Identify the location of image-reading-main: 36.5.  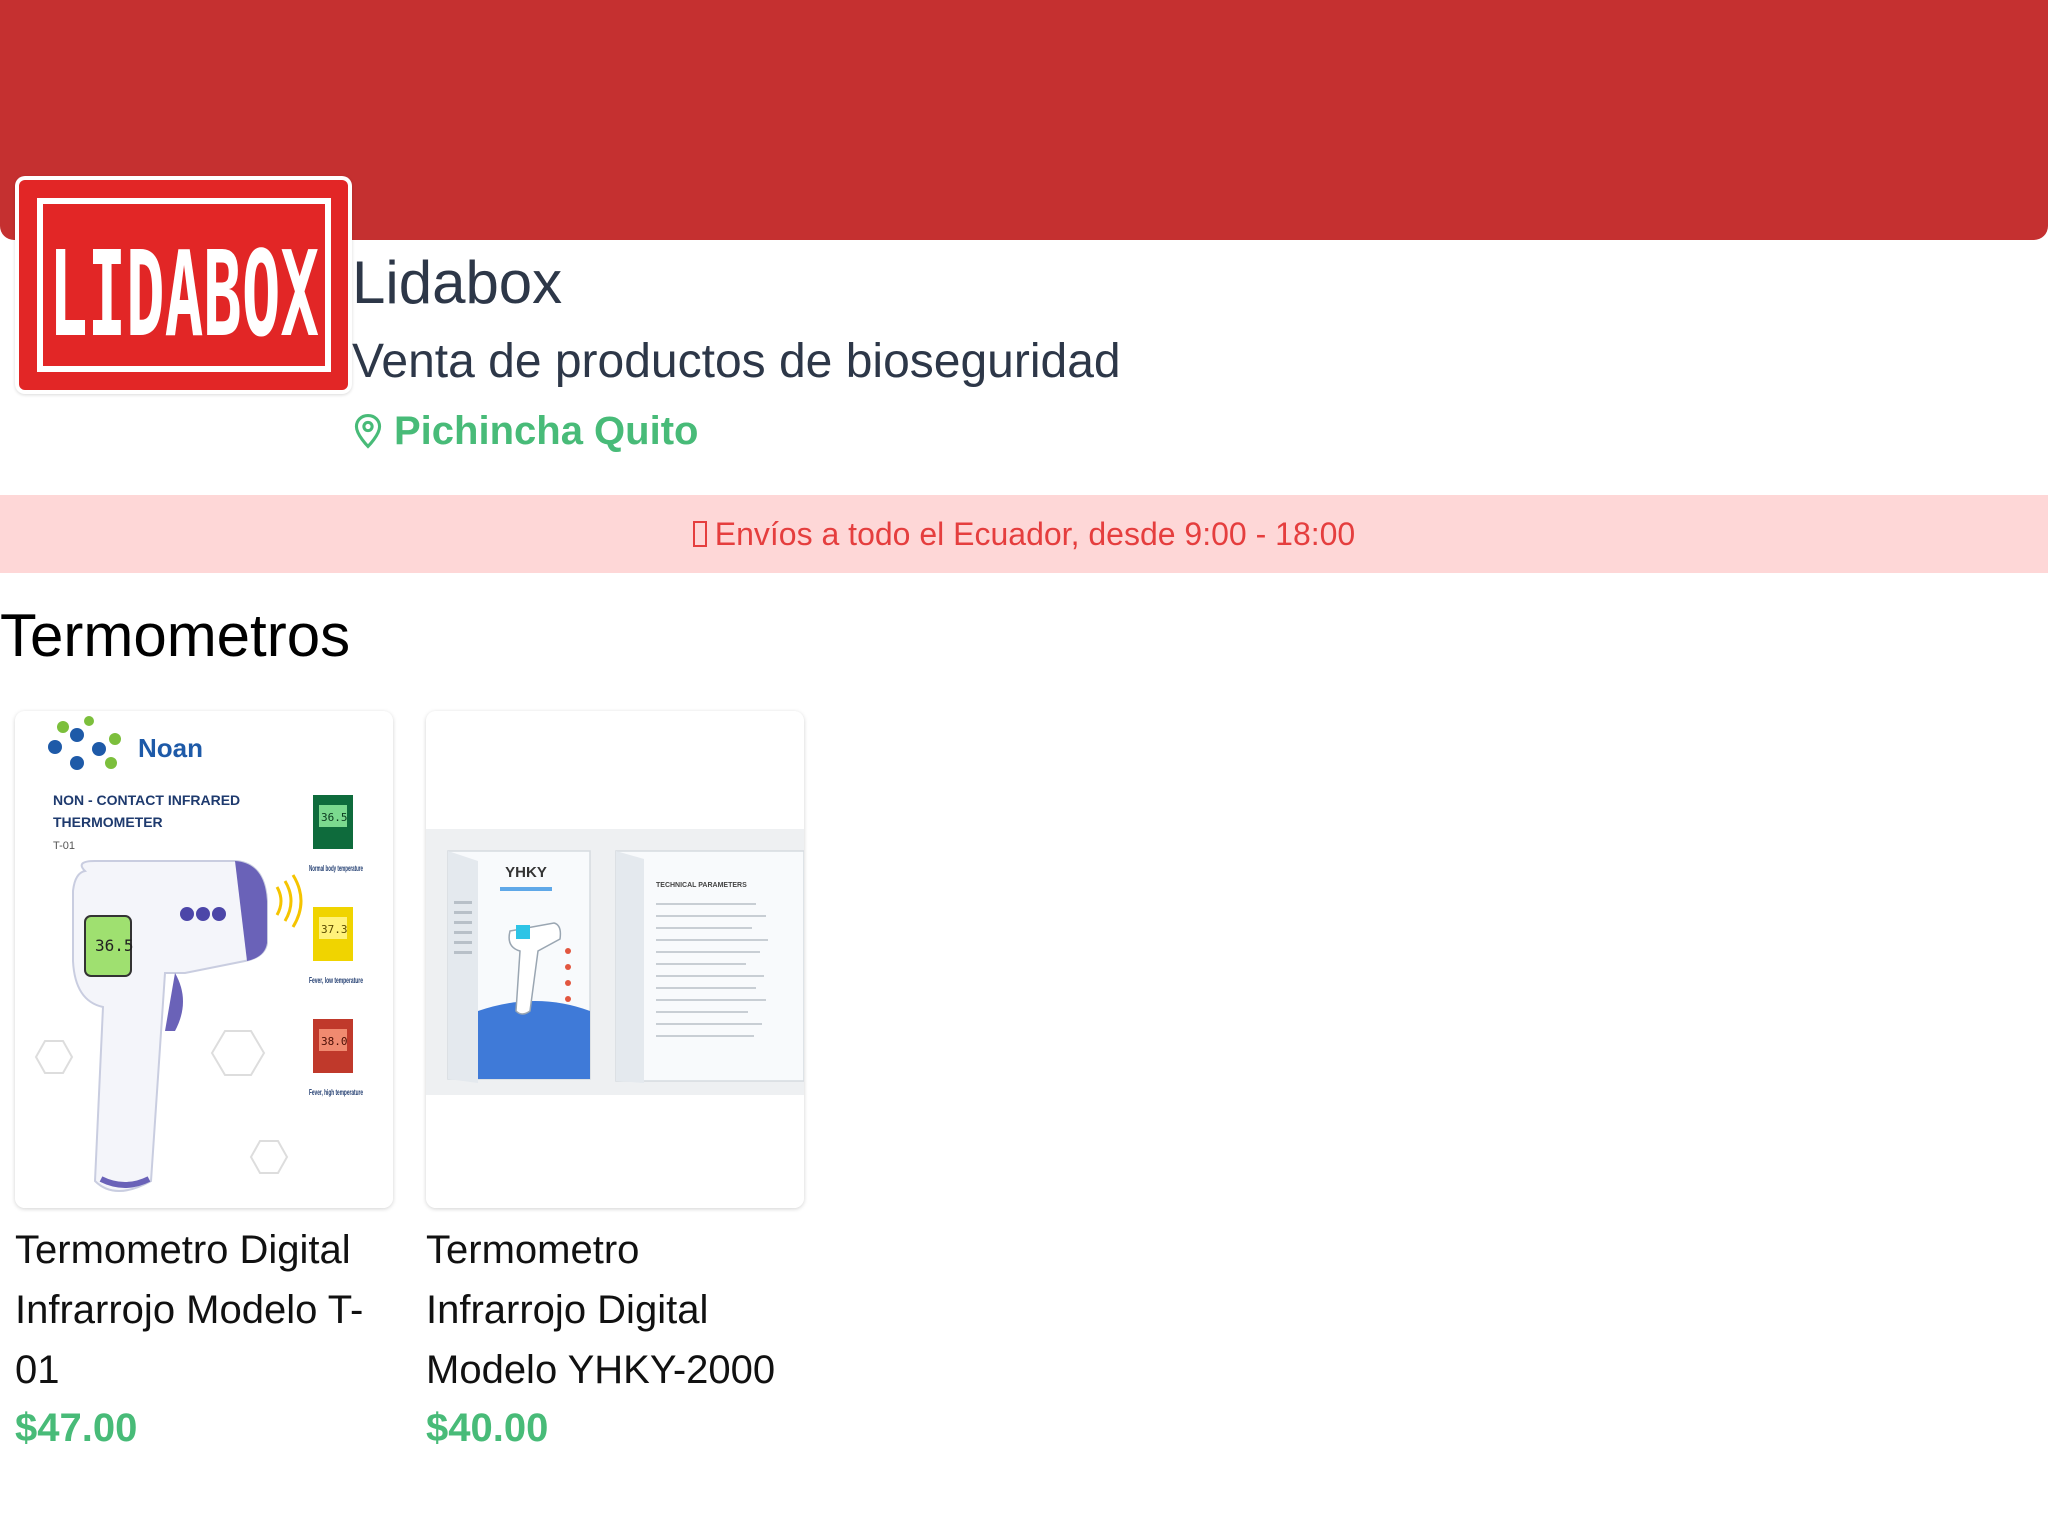
(114, 945).